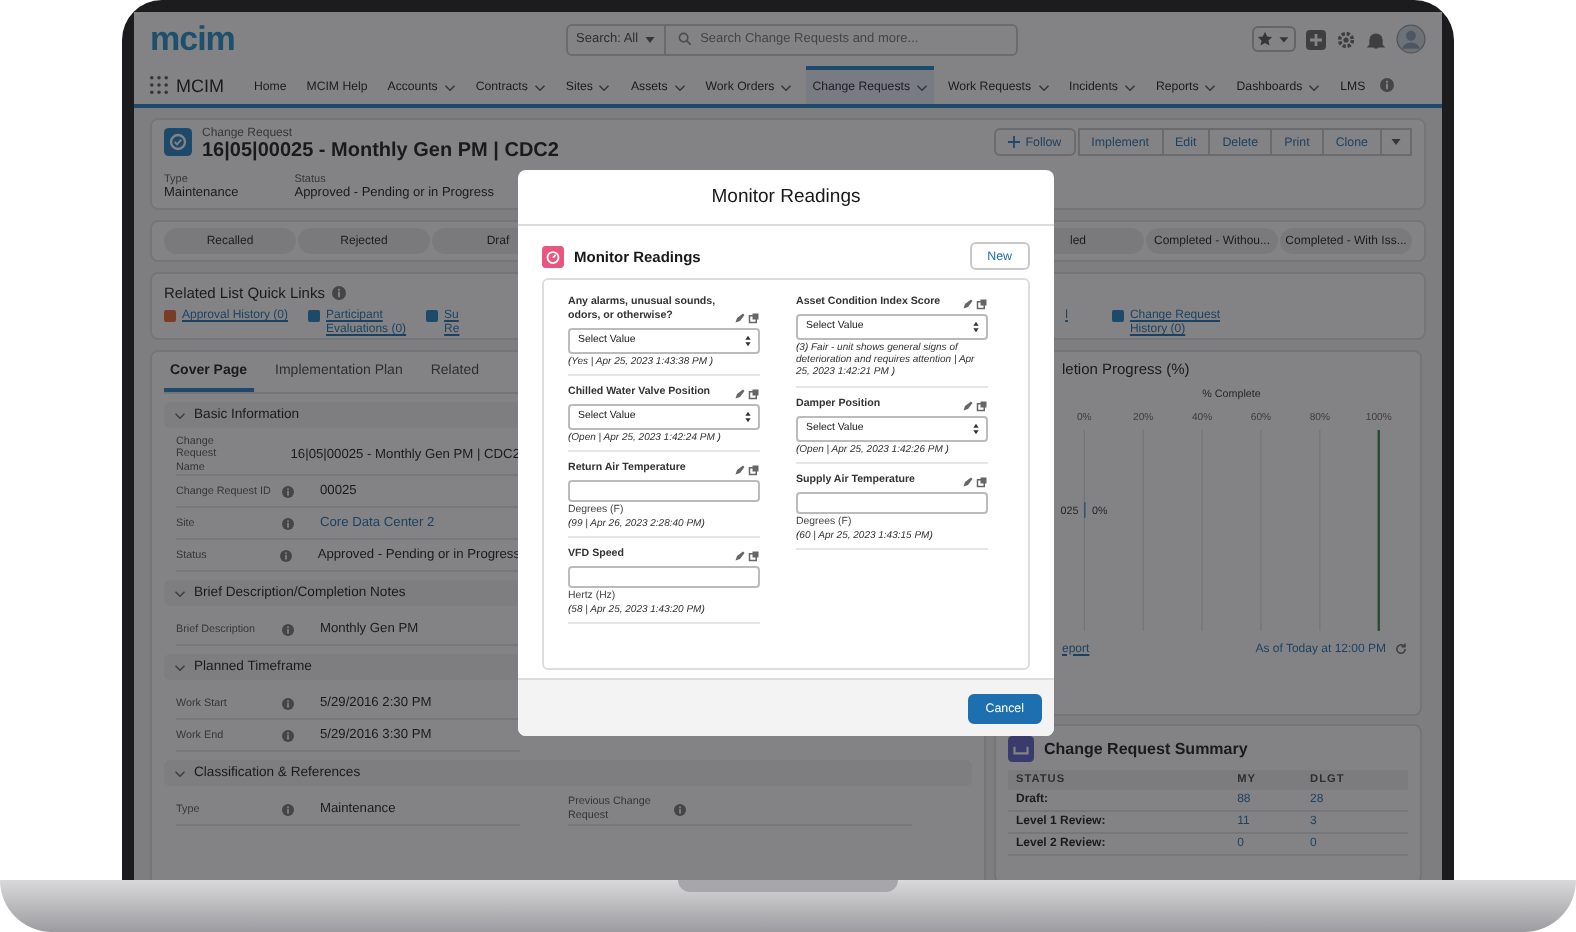 Image resolution: width=1576 pixels, height=932 pixels. I want to click on record-title: 16|05|00025 - Monthly Gen PM | CDC2, so click(380, 151).